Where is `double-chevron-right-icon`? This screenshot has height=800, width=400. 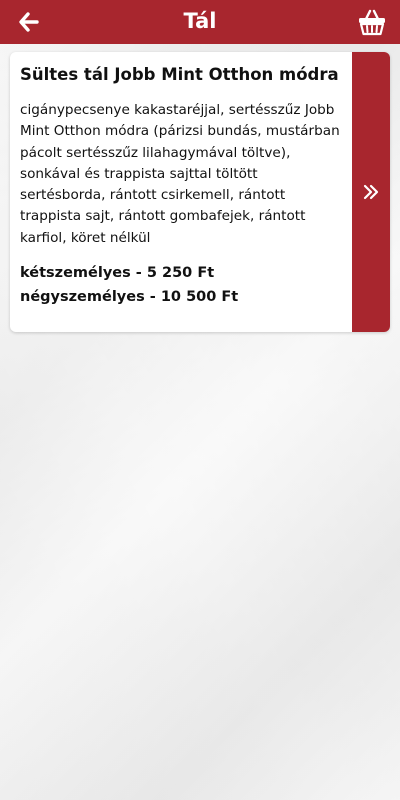
double-chevron-right-icon is located at coordinates (371, 192).